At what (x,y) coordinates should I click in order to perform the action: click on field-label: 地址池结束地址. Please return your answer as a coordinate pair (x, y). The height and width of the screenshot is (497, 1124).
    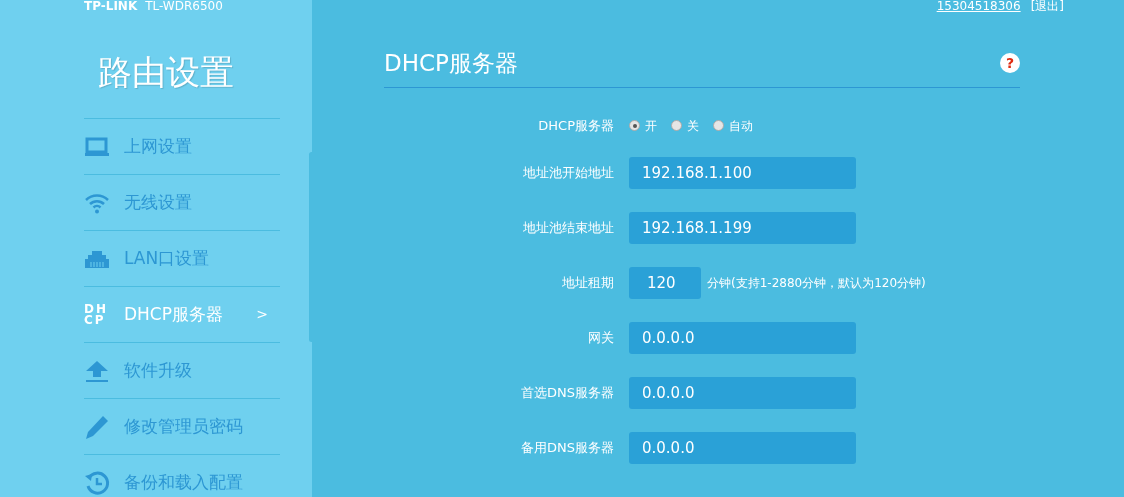
    Looking at the image, I should click on (568, 228).